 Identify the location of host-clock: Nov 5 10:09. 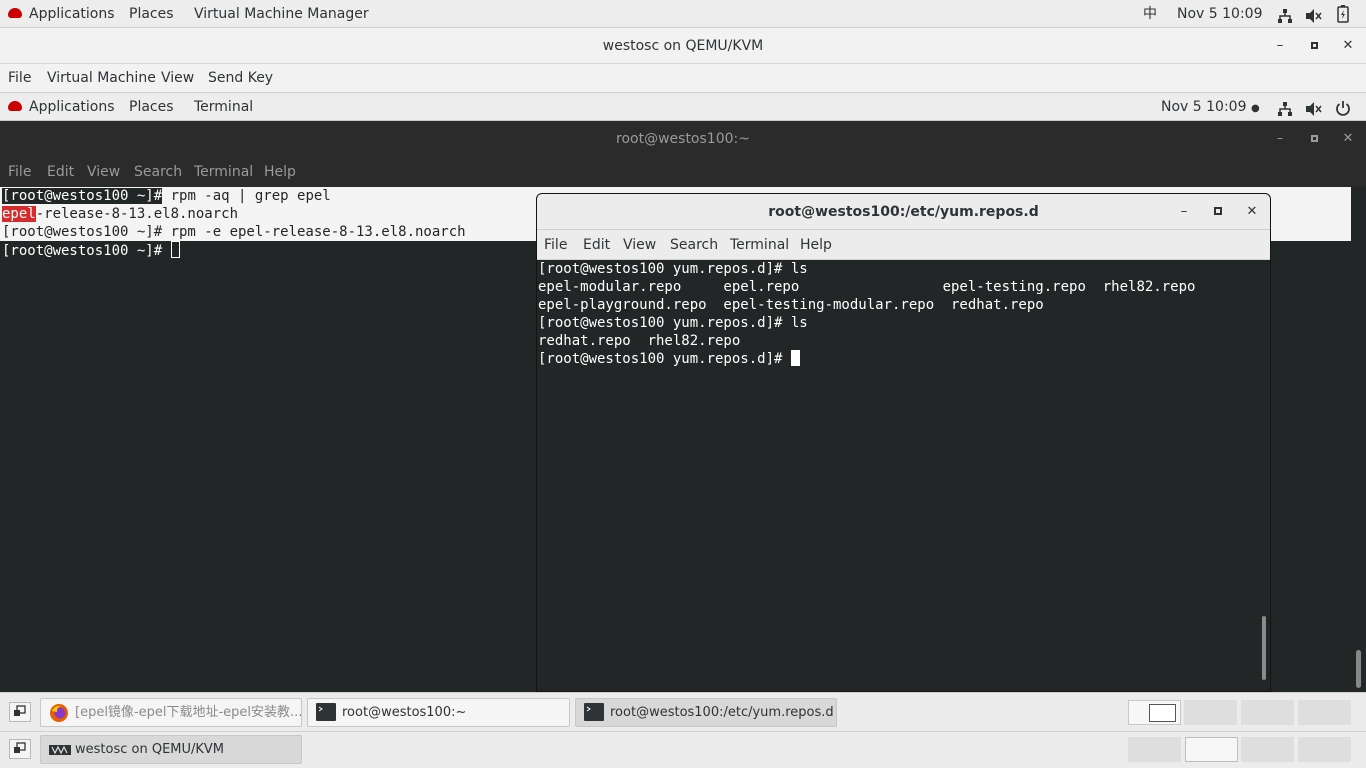
(1219, 14).